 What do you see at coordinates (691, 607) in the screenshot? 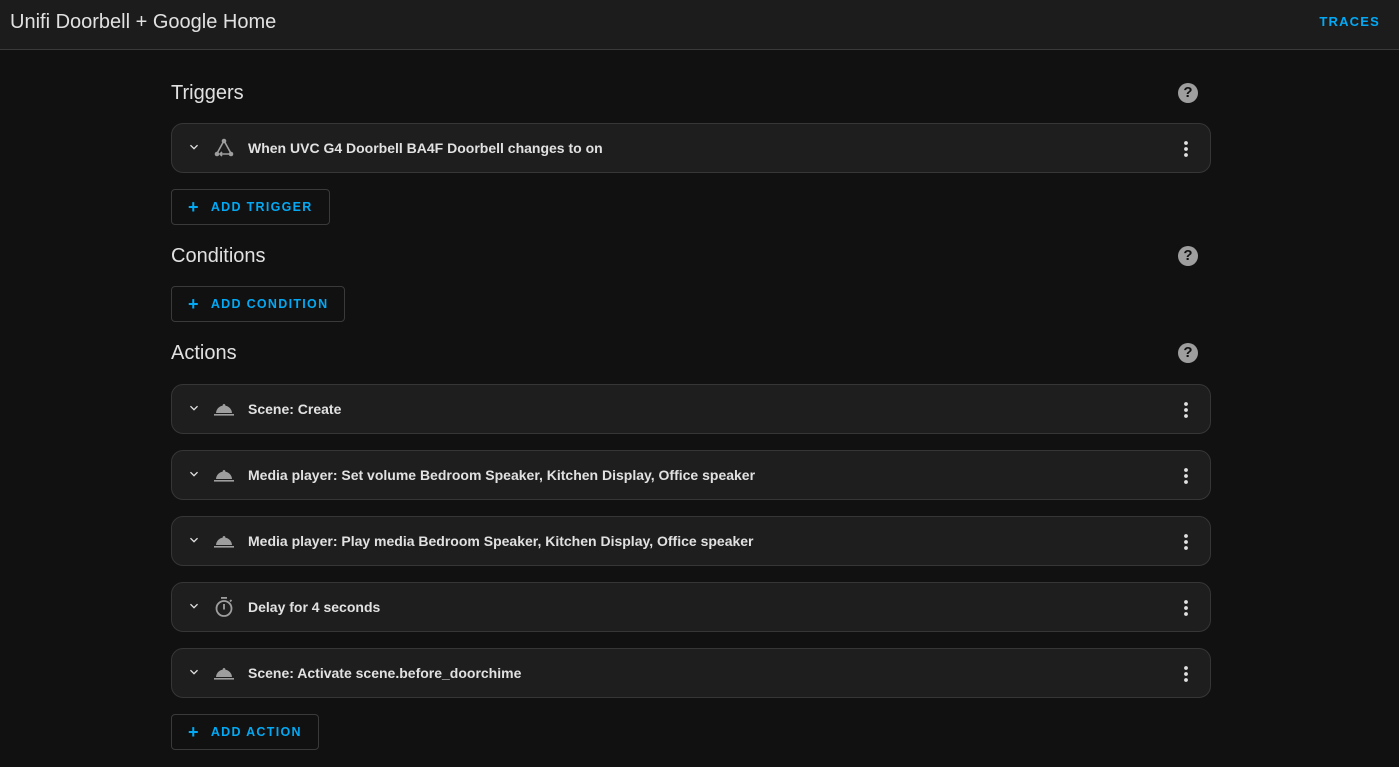
I see `action-row: Delay for 4 seconds` at bounding box center [691, 607].